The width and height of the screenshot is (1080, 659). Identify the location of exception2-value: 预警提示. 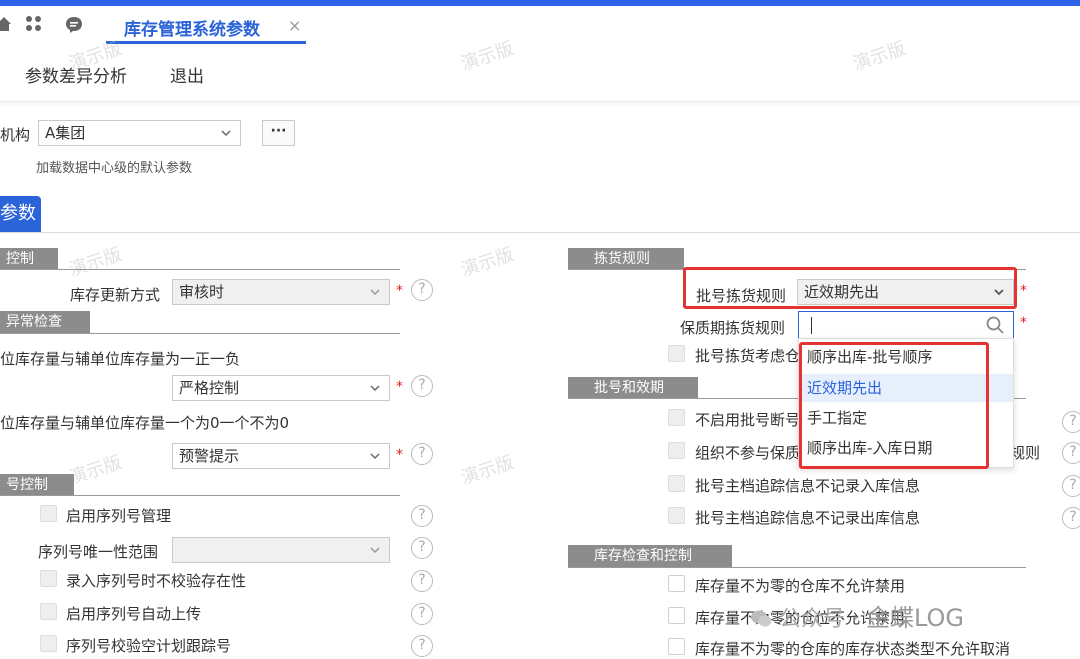
(209, 456).